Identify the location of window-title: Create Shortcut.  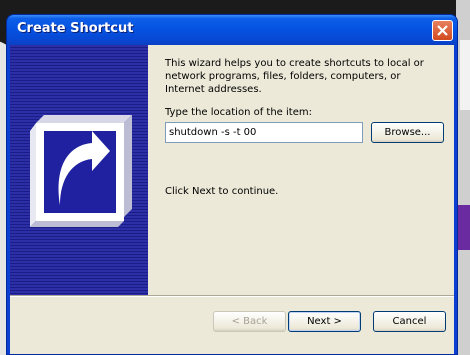
(75, 28).